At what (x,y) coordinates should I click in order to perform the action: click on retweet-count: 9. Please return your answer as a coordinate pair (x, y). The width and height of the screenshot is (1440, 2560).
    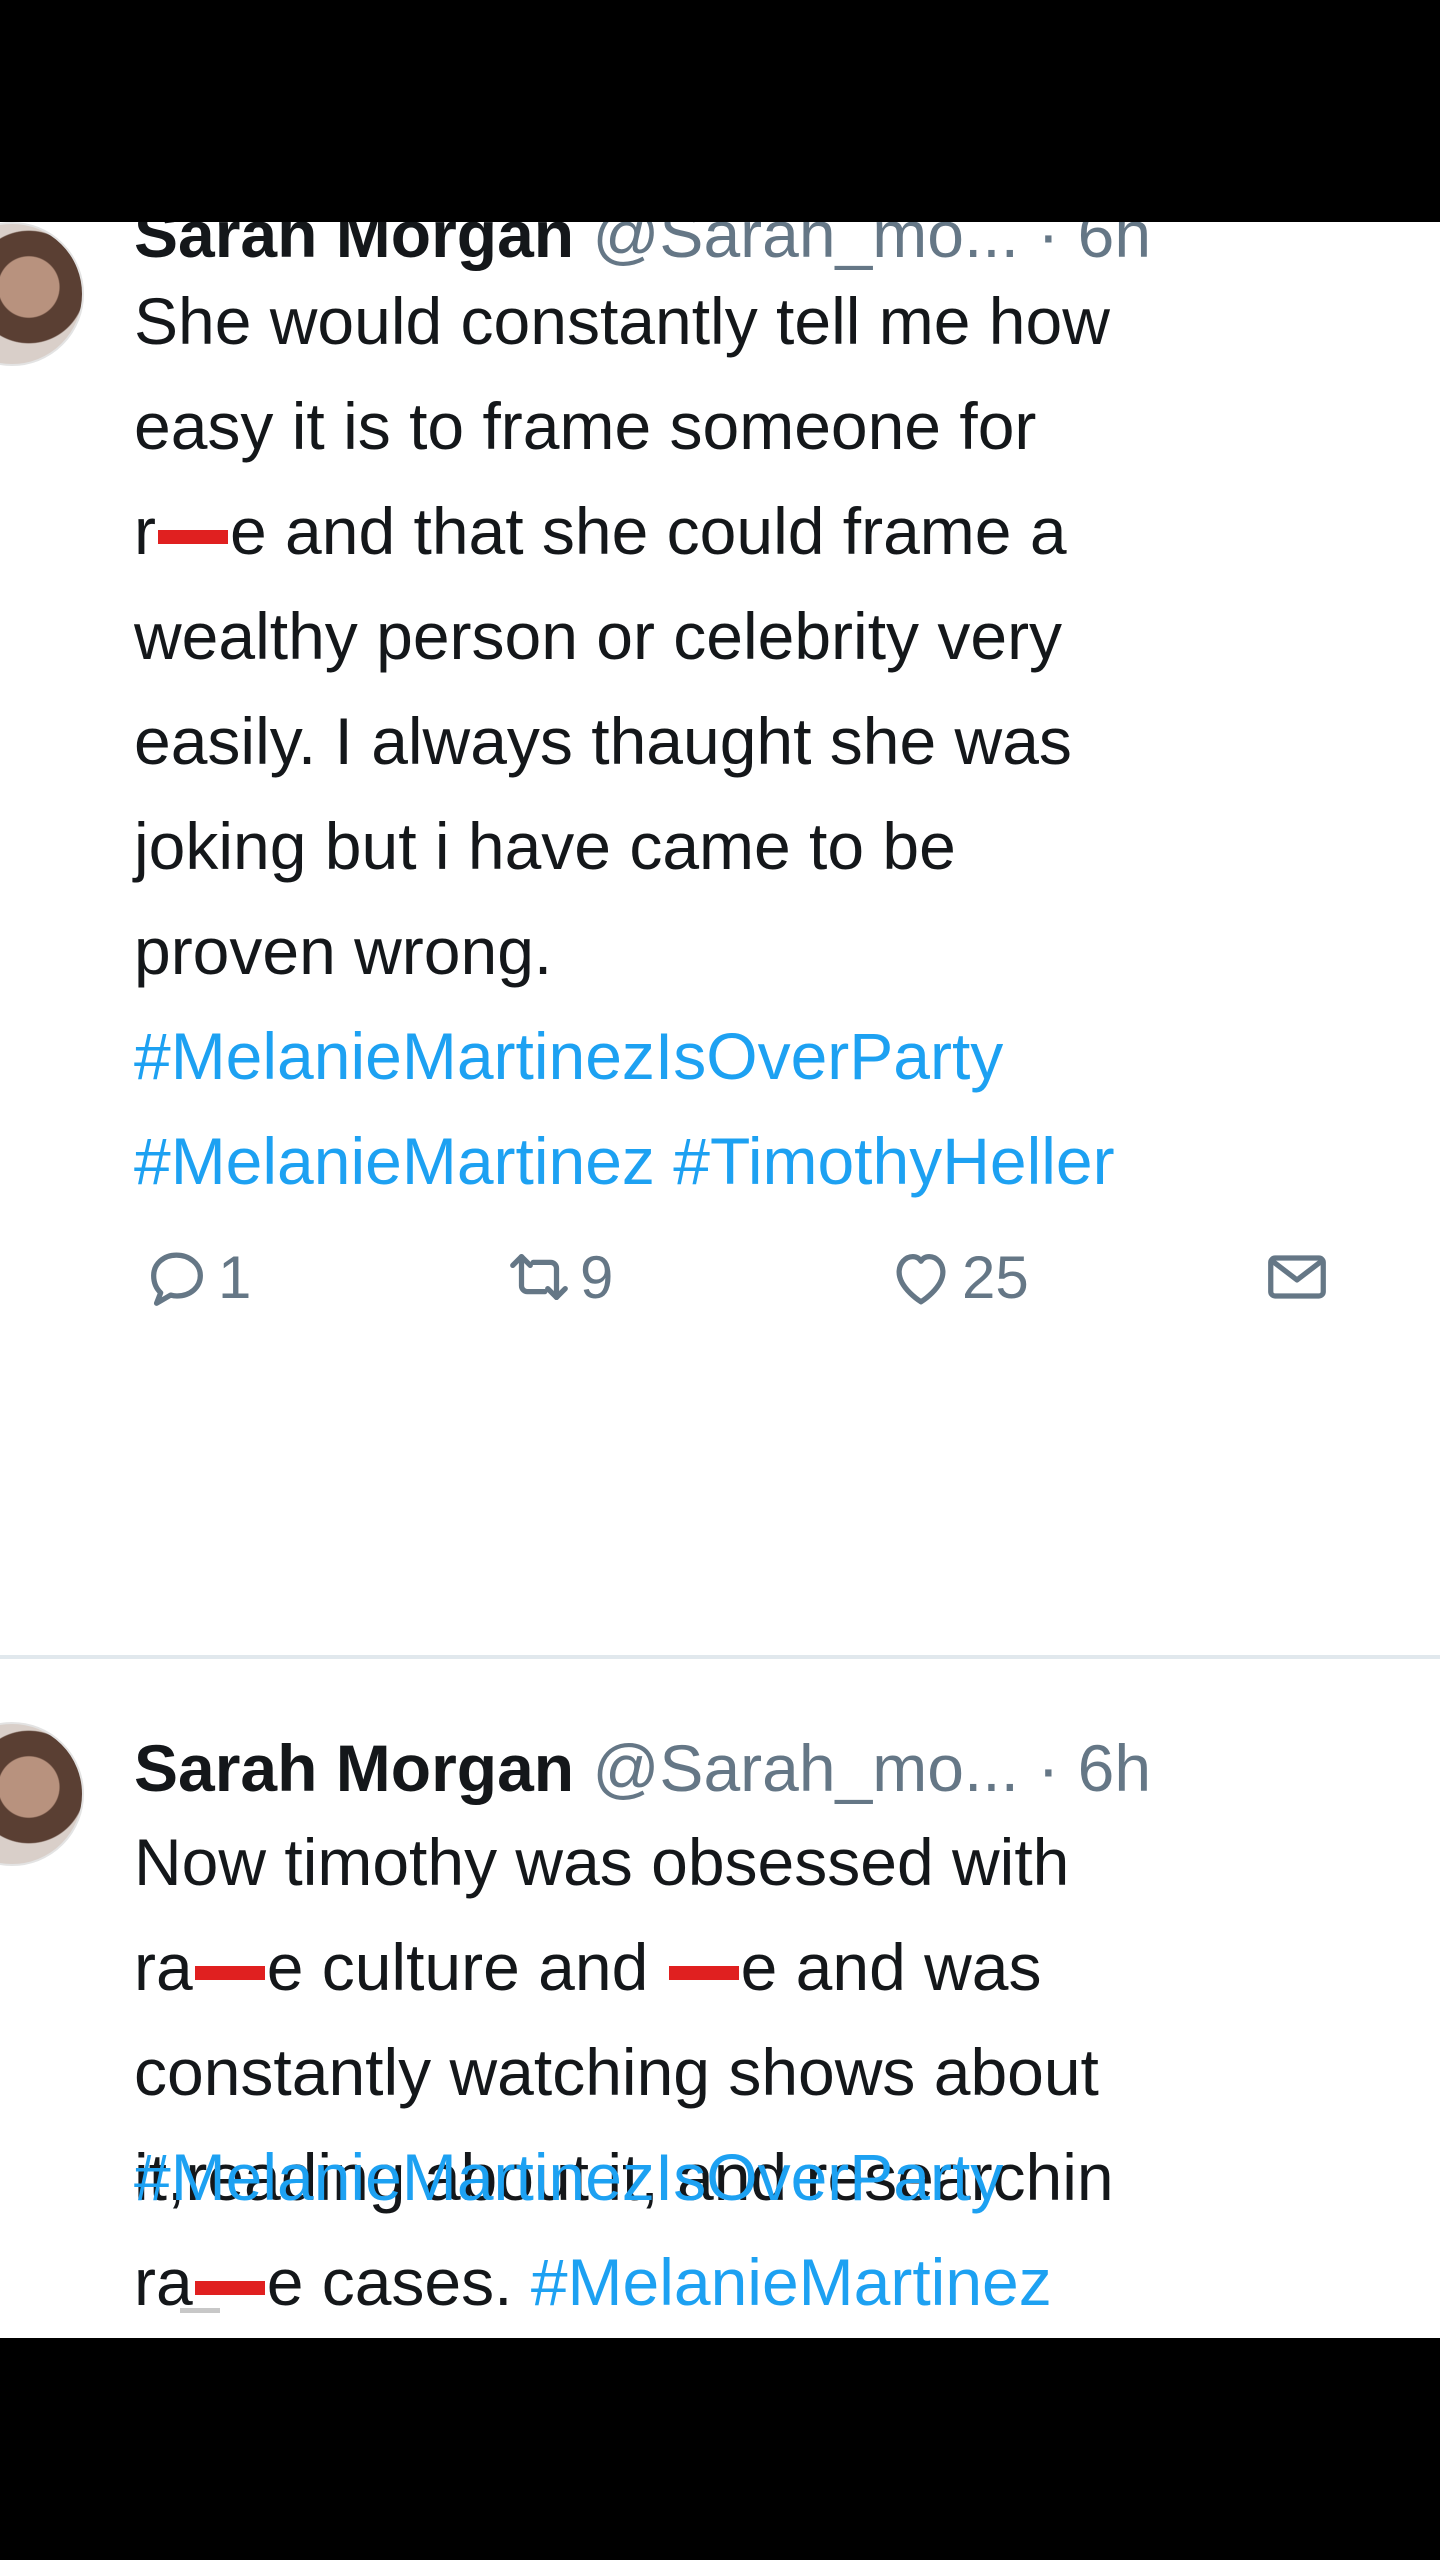
    Looking at the image, I should click on (597, 1277).